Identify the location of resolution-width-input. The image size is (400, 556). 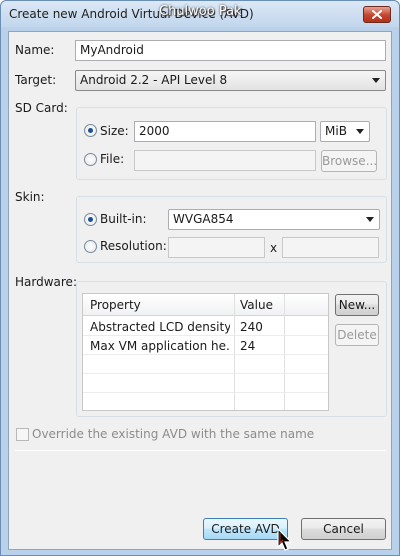
(216, 247).